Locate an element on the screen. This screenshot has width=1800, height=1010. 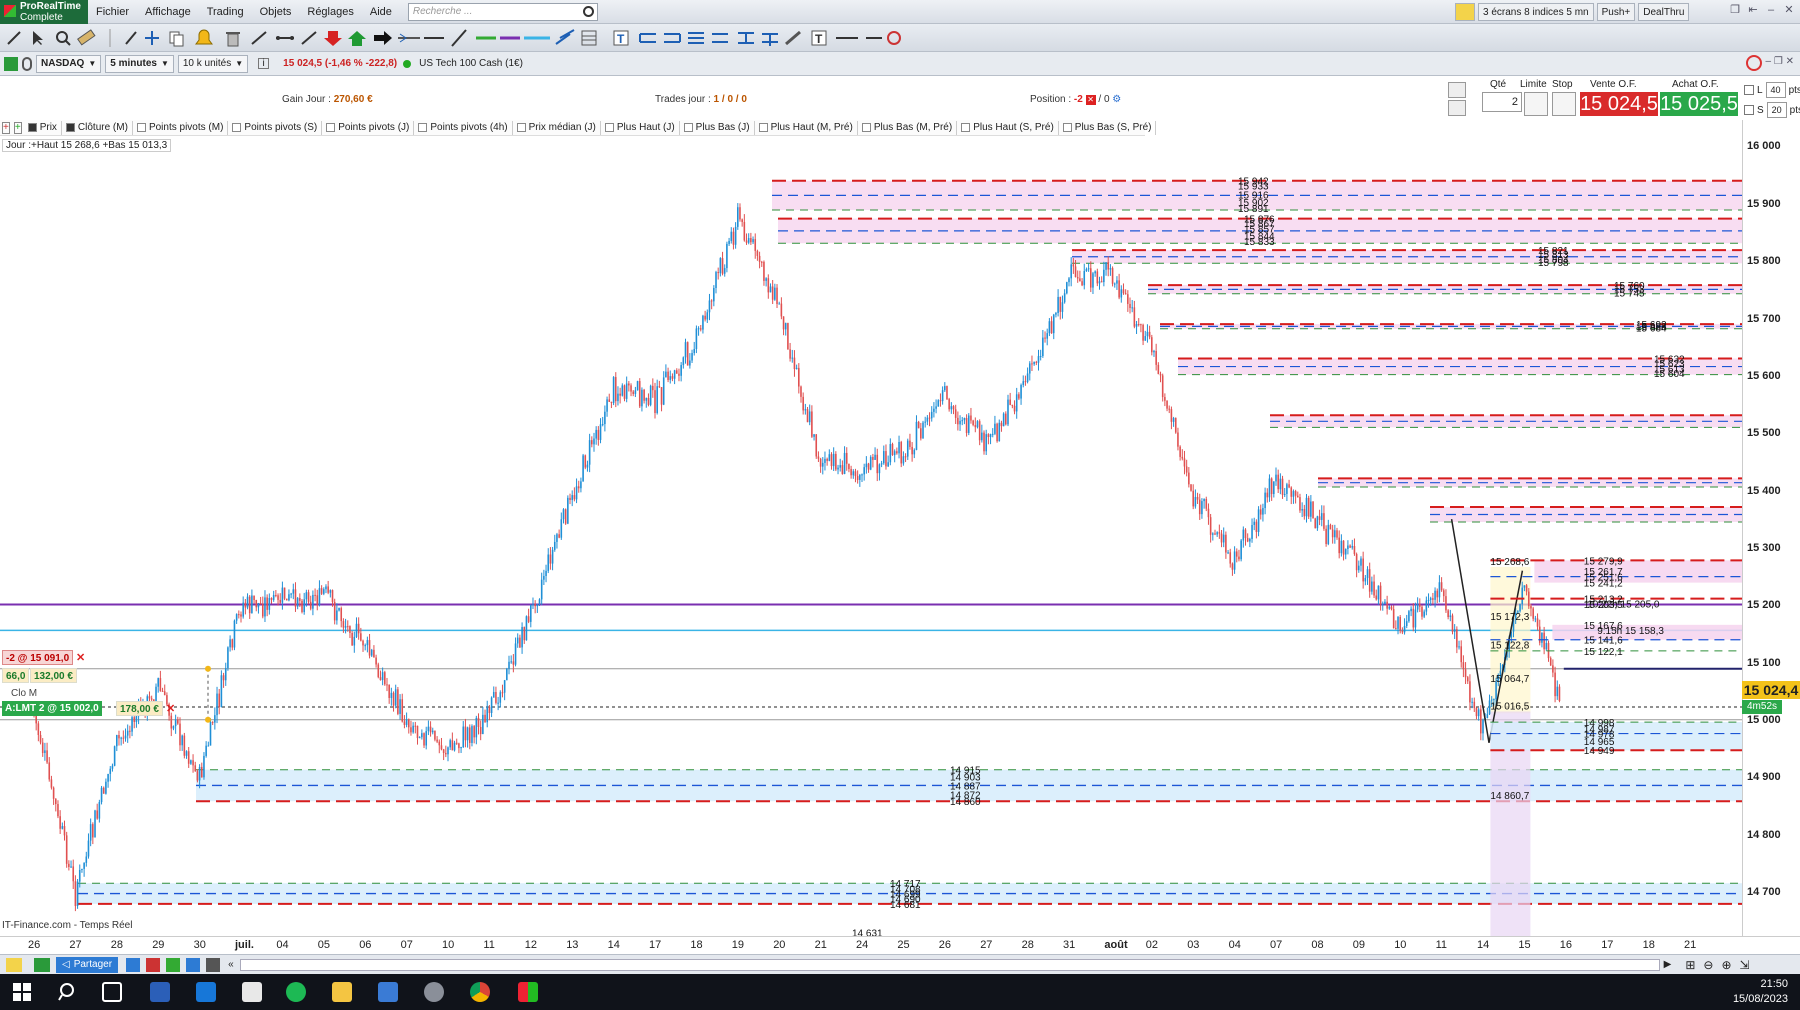
horizontal-scrollbar is located at coordinates (949, 964).